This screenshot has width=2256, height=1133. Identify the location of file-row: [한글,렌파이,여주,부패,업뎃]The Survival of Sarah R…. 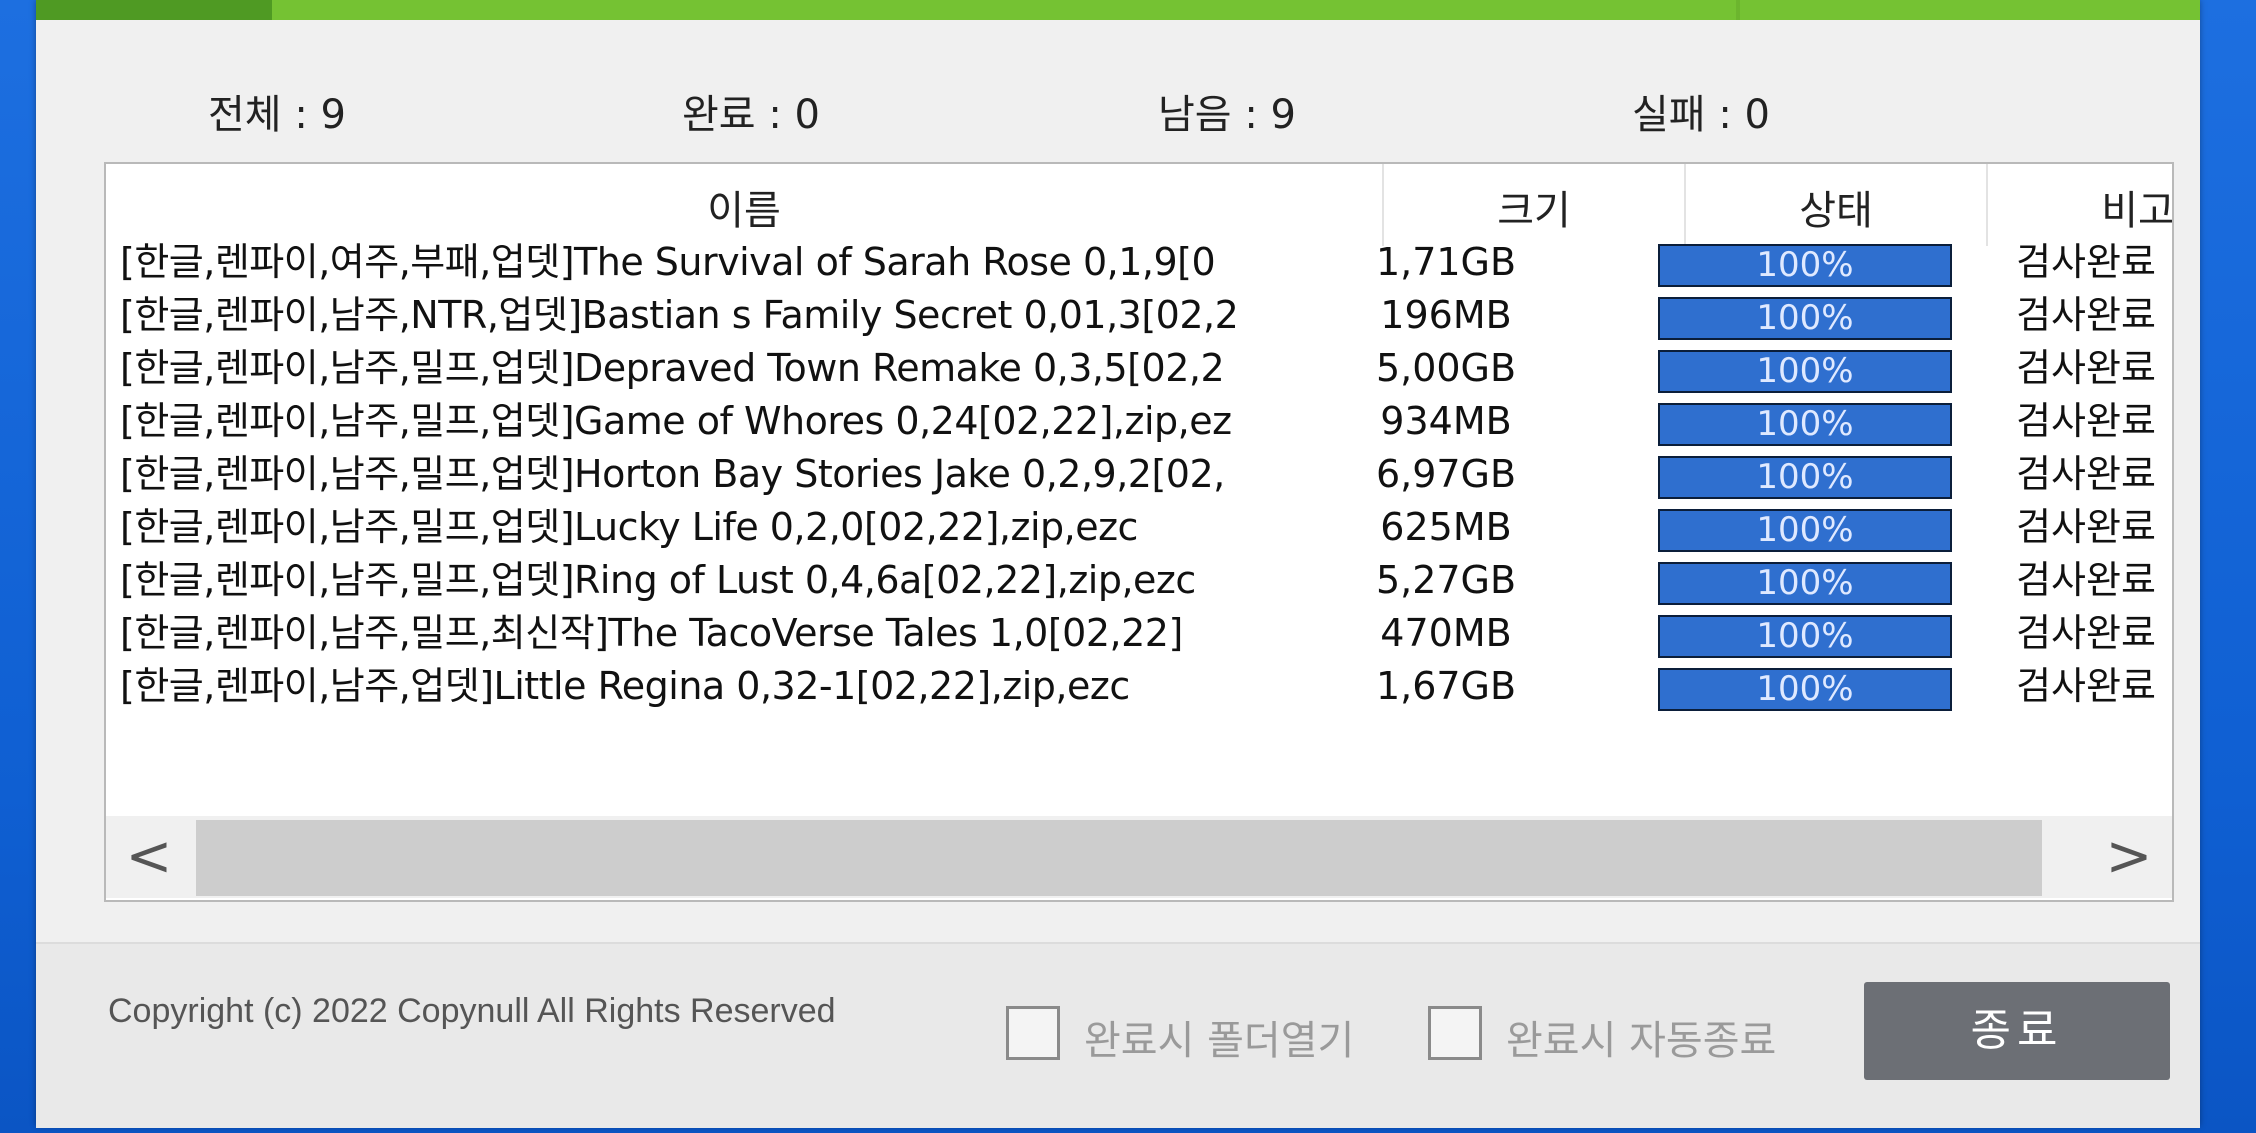
(1139, 262).